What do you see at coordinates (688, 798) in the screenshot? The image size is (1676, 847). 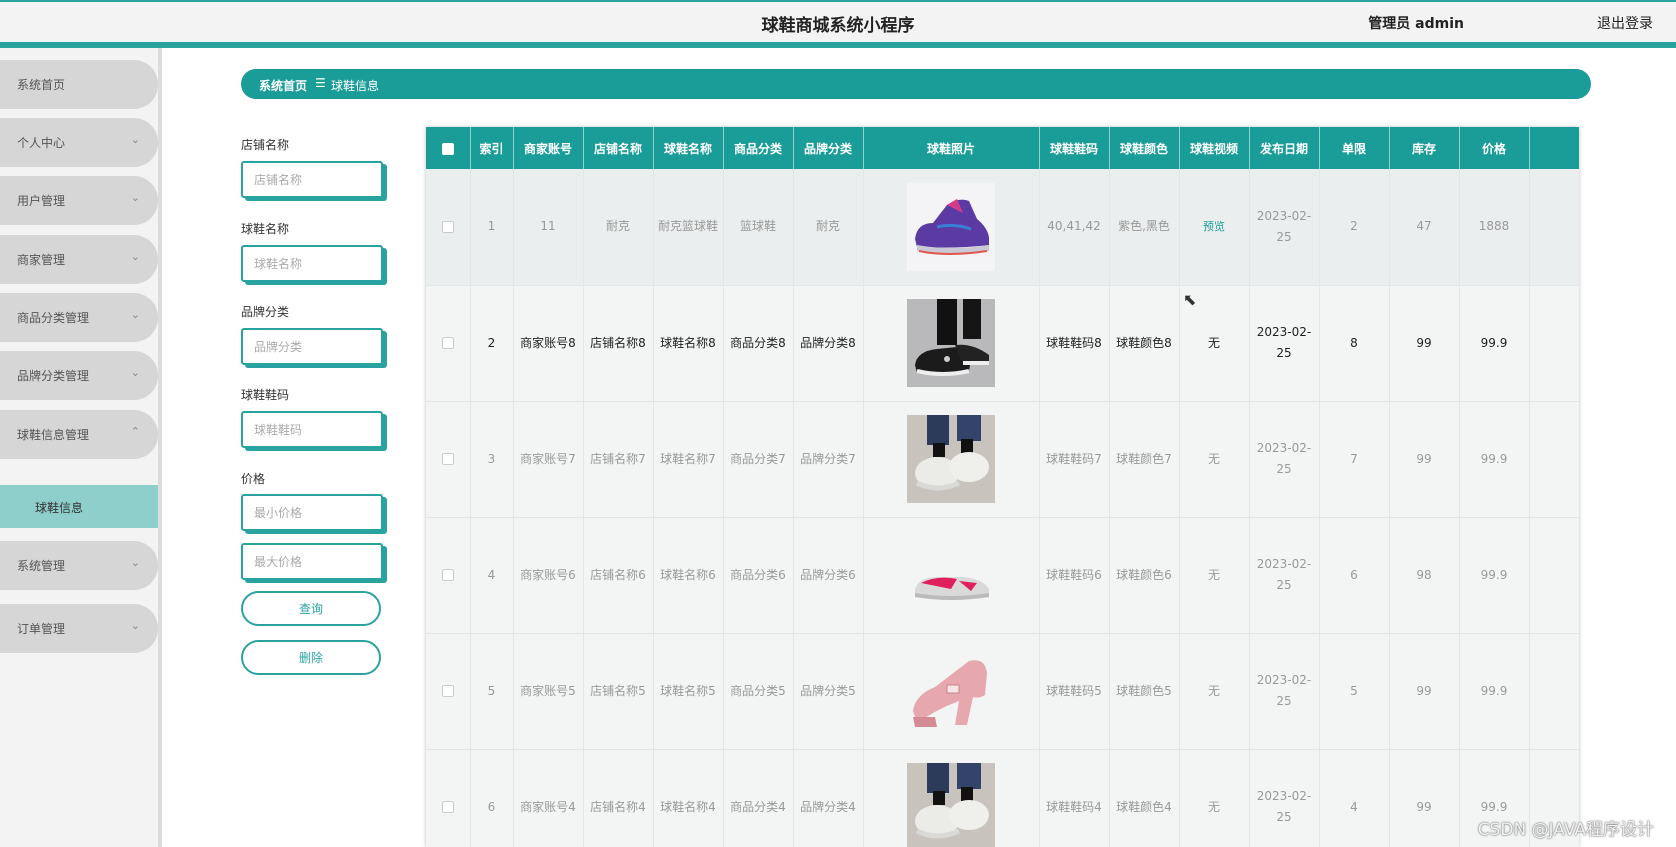 I see `cell-name: 球鞋名称4` at bounding box center [688, 798].